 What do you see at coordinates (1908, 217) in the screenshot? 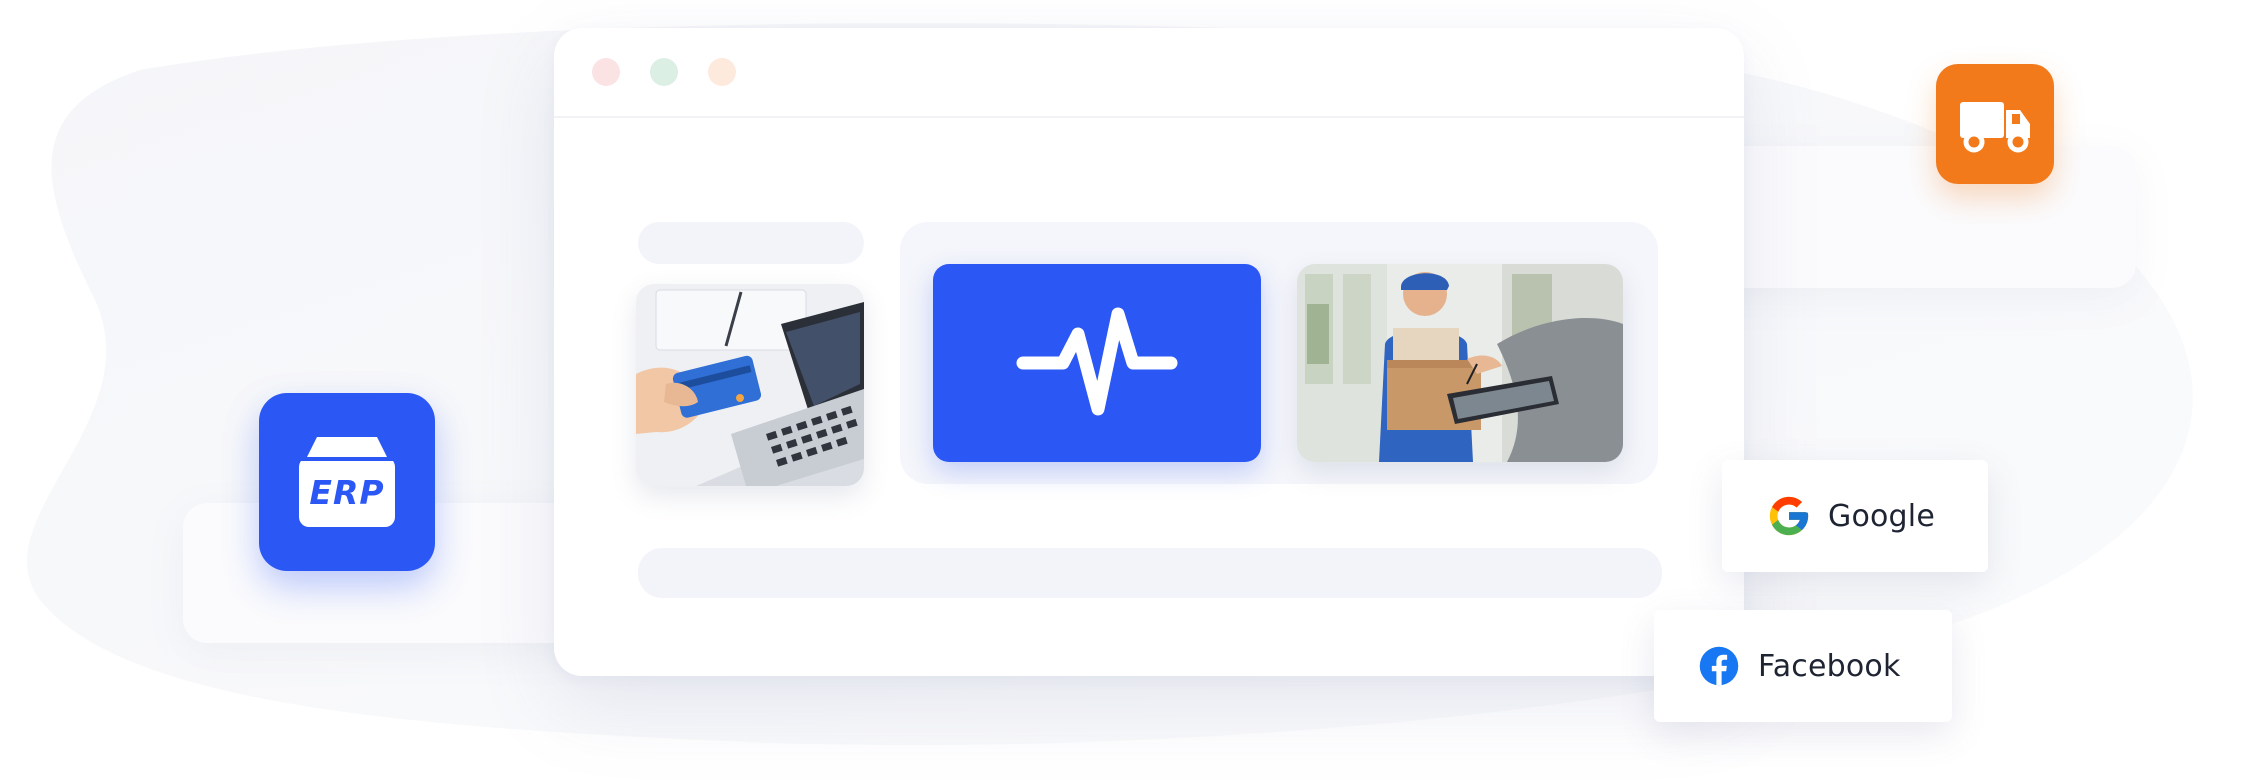
I see `right-side-panel` at bounding box center [1908, 217].